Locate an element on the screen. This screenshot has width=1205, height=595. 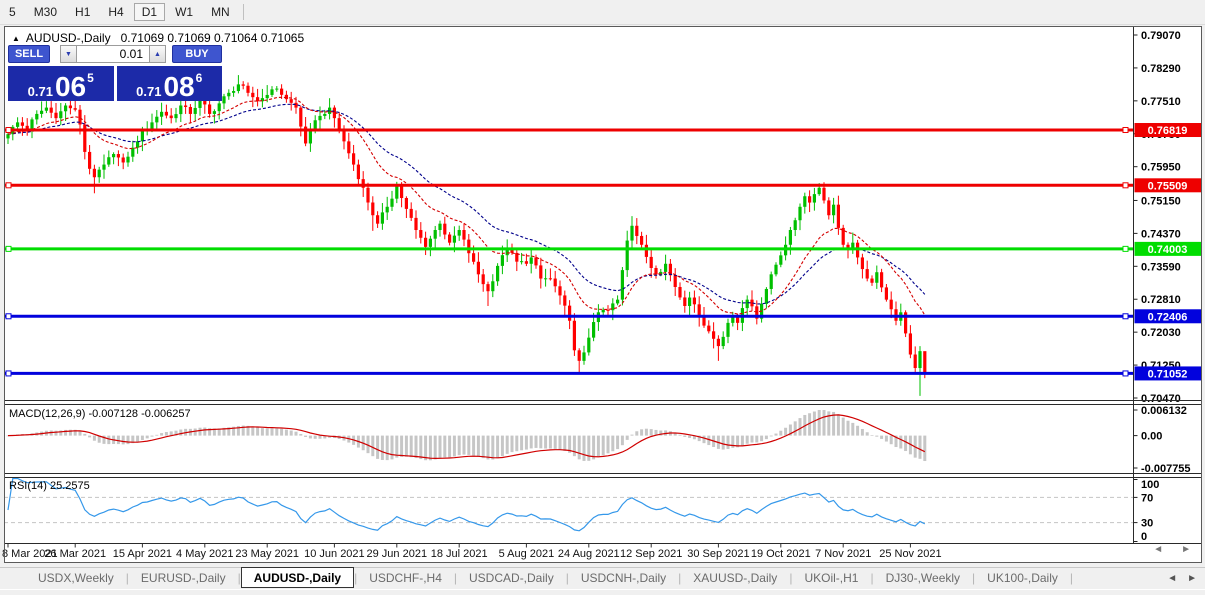
tab-ukoil-h1: UKOil-,H1 is located at coordinates (831, 578).